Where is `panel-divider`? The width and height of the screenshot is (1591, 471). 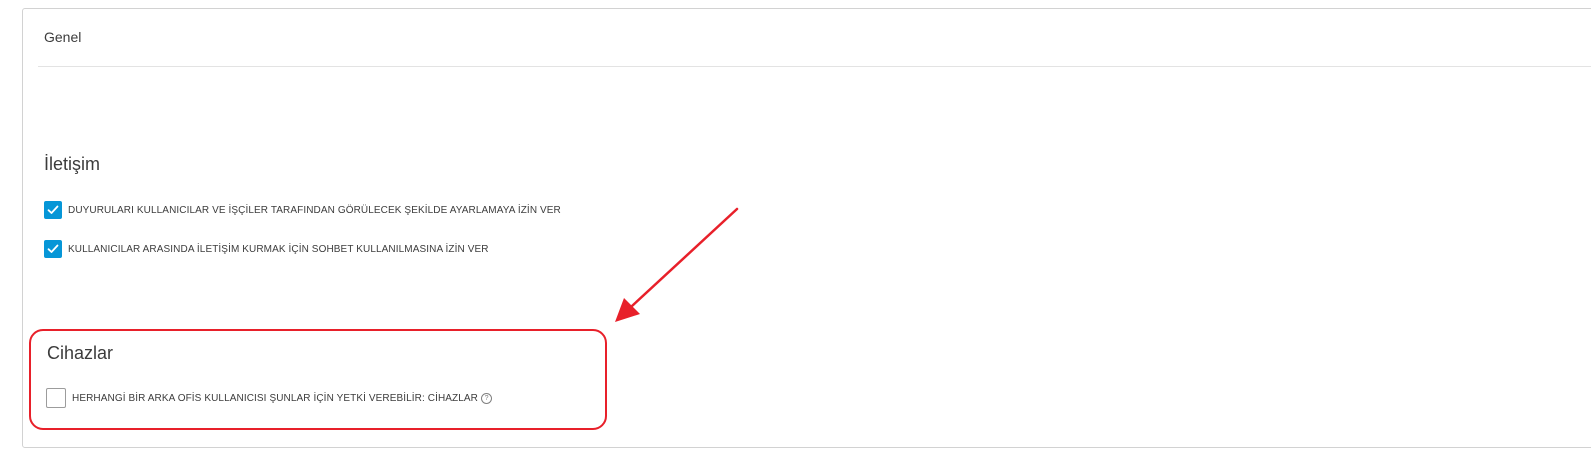 panel-divider is located at coordinates (814, 66).